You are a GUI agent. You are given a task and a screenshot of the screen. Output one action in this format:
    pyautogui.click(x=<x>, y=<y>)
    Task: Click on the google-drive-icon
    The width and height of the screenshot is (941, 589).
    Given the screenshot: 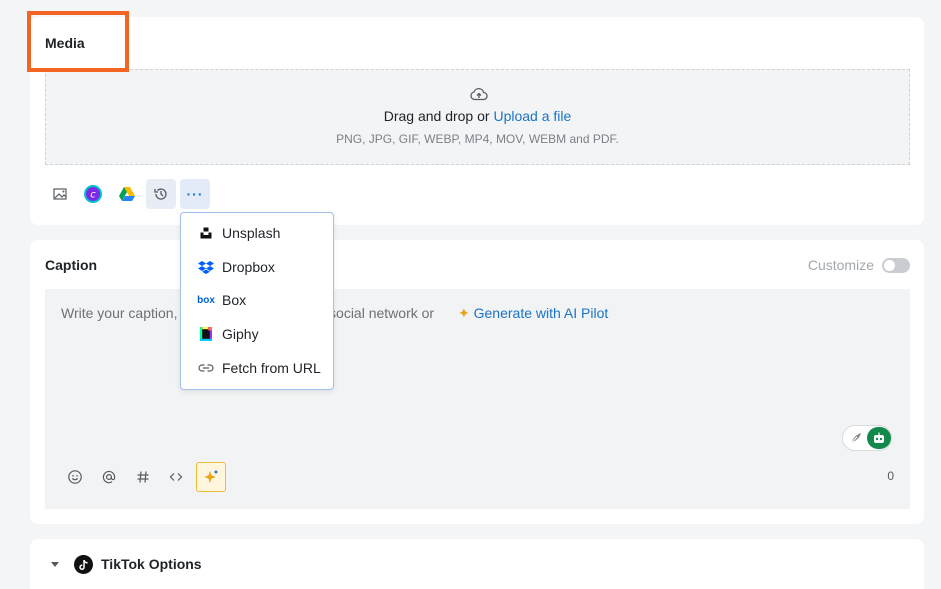 What is the action you would take?
    pyautogui.click(x=127, y=194)
    